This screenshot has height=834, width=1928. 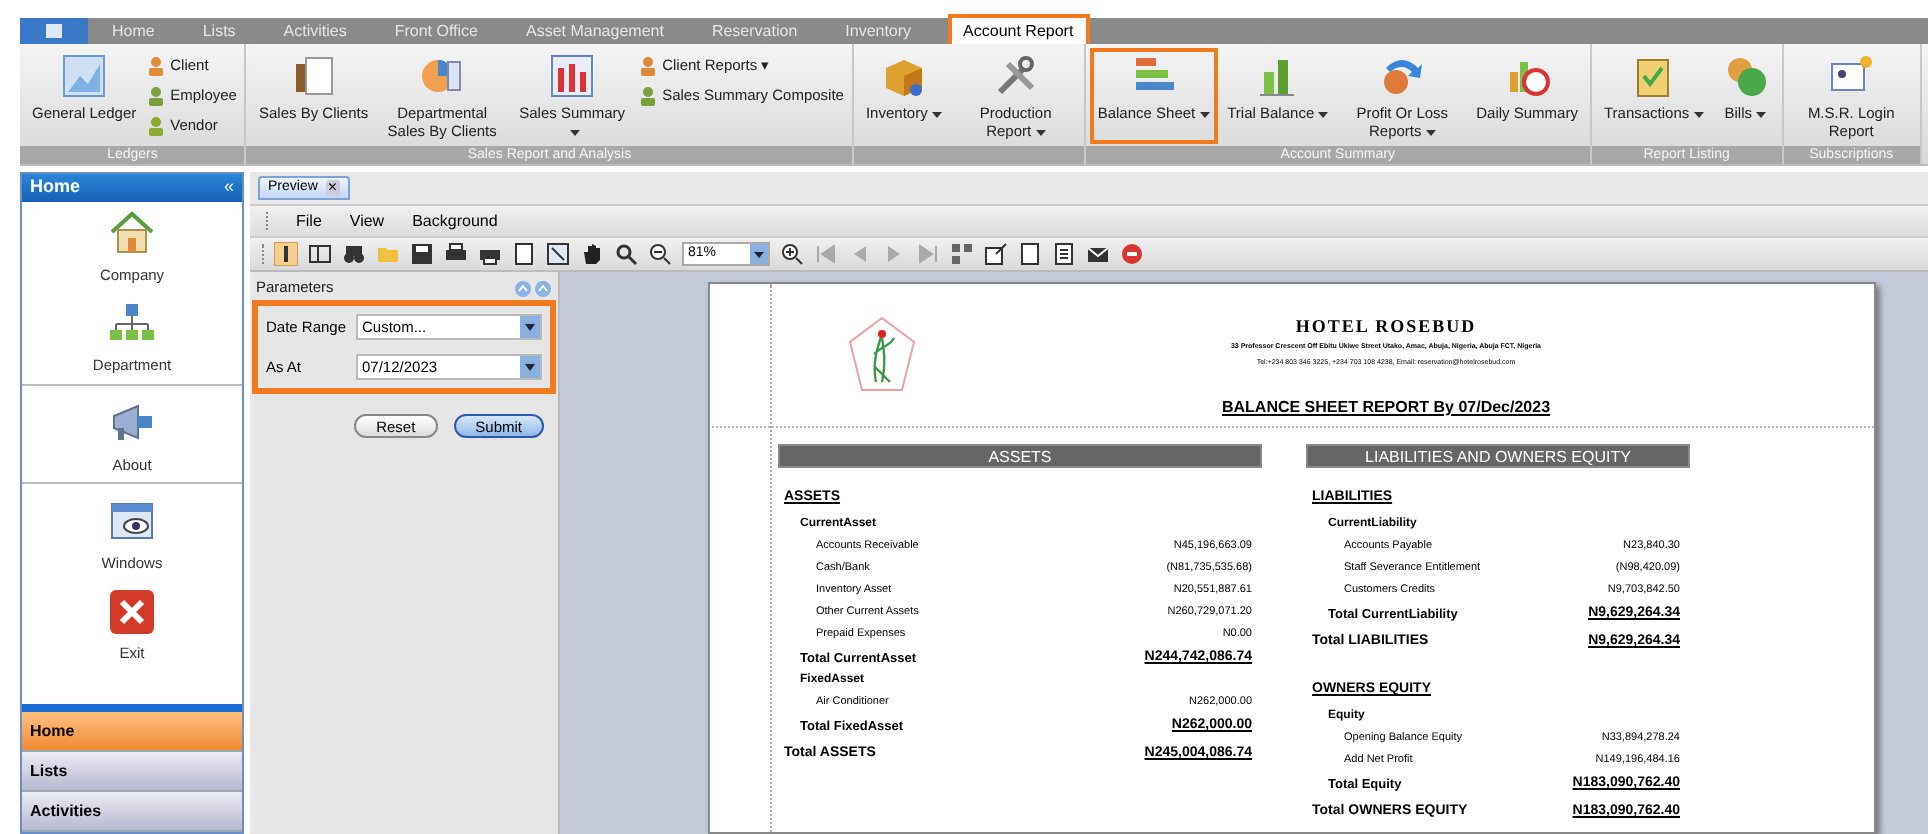 What do you see at coordinates (286, 254) in the screenshot?
I see `pointer-icon` at bounding box center [286, 254].